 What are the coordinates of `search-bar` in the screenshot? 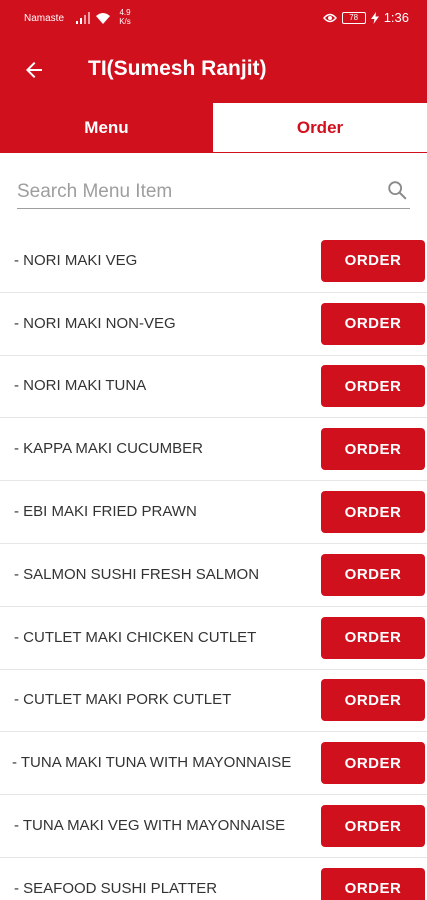 It's located at (213, 190).